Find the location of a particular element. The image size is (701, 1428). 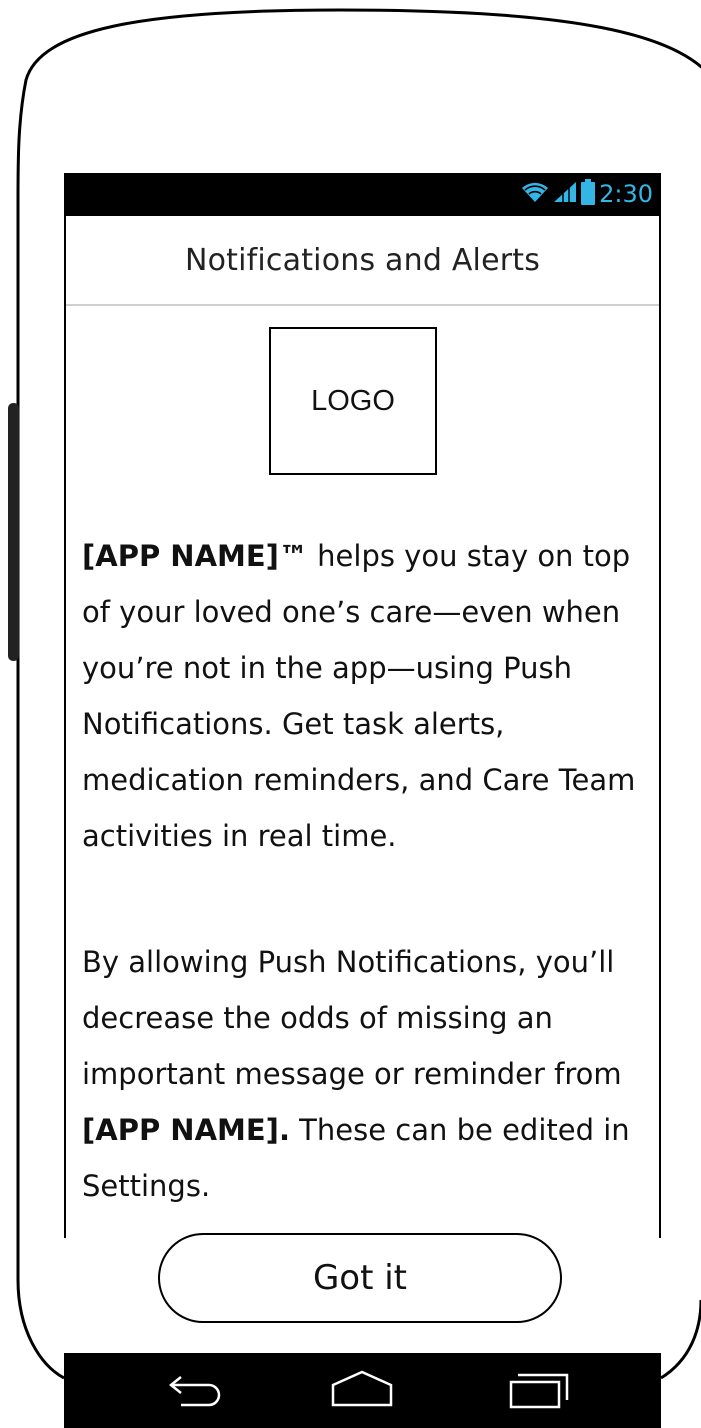

home-icon is located at coordinates (362, 1388).